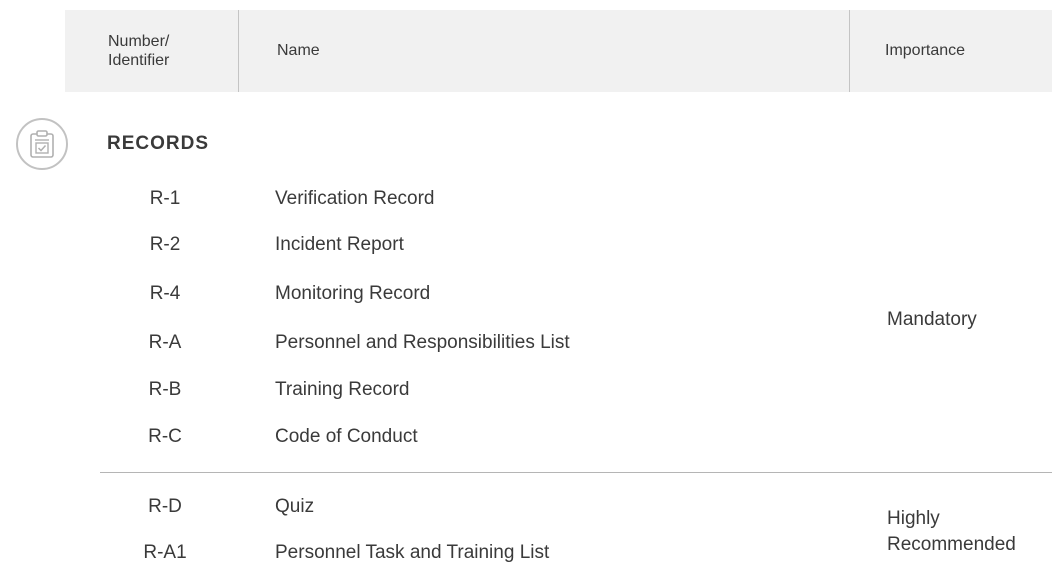 The width and height of the screenshot is (1052, 580). I want to click on row-number: R-4, so click(165, 293).